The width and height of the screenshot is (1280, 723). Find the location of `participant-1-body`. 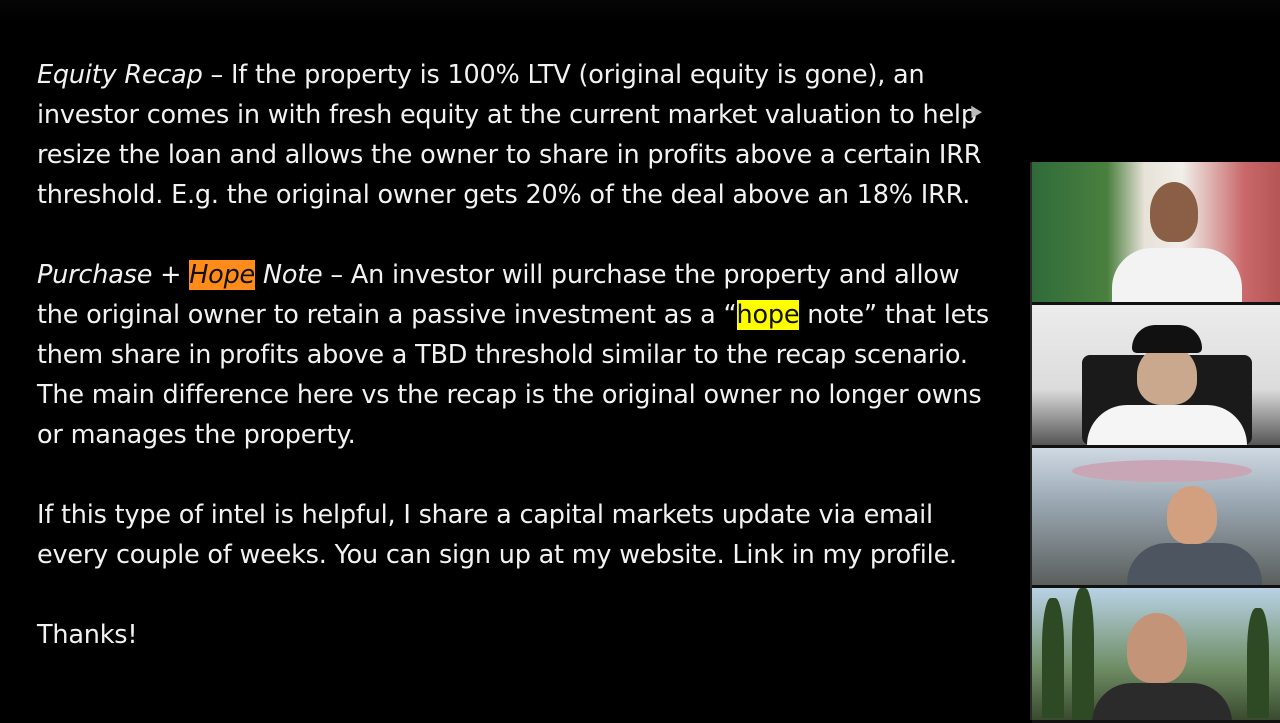

participant-1-body is located at coordinates (1177, 275).